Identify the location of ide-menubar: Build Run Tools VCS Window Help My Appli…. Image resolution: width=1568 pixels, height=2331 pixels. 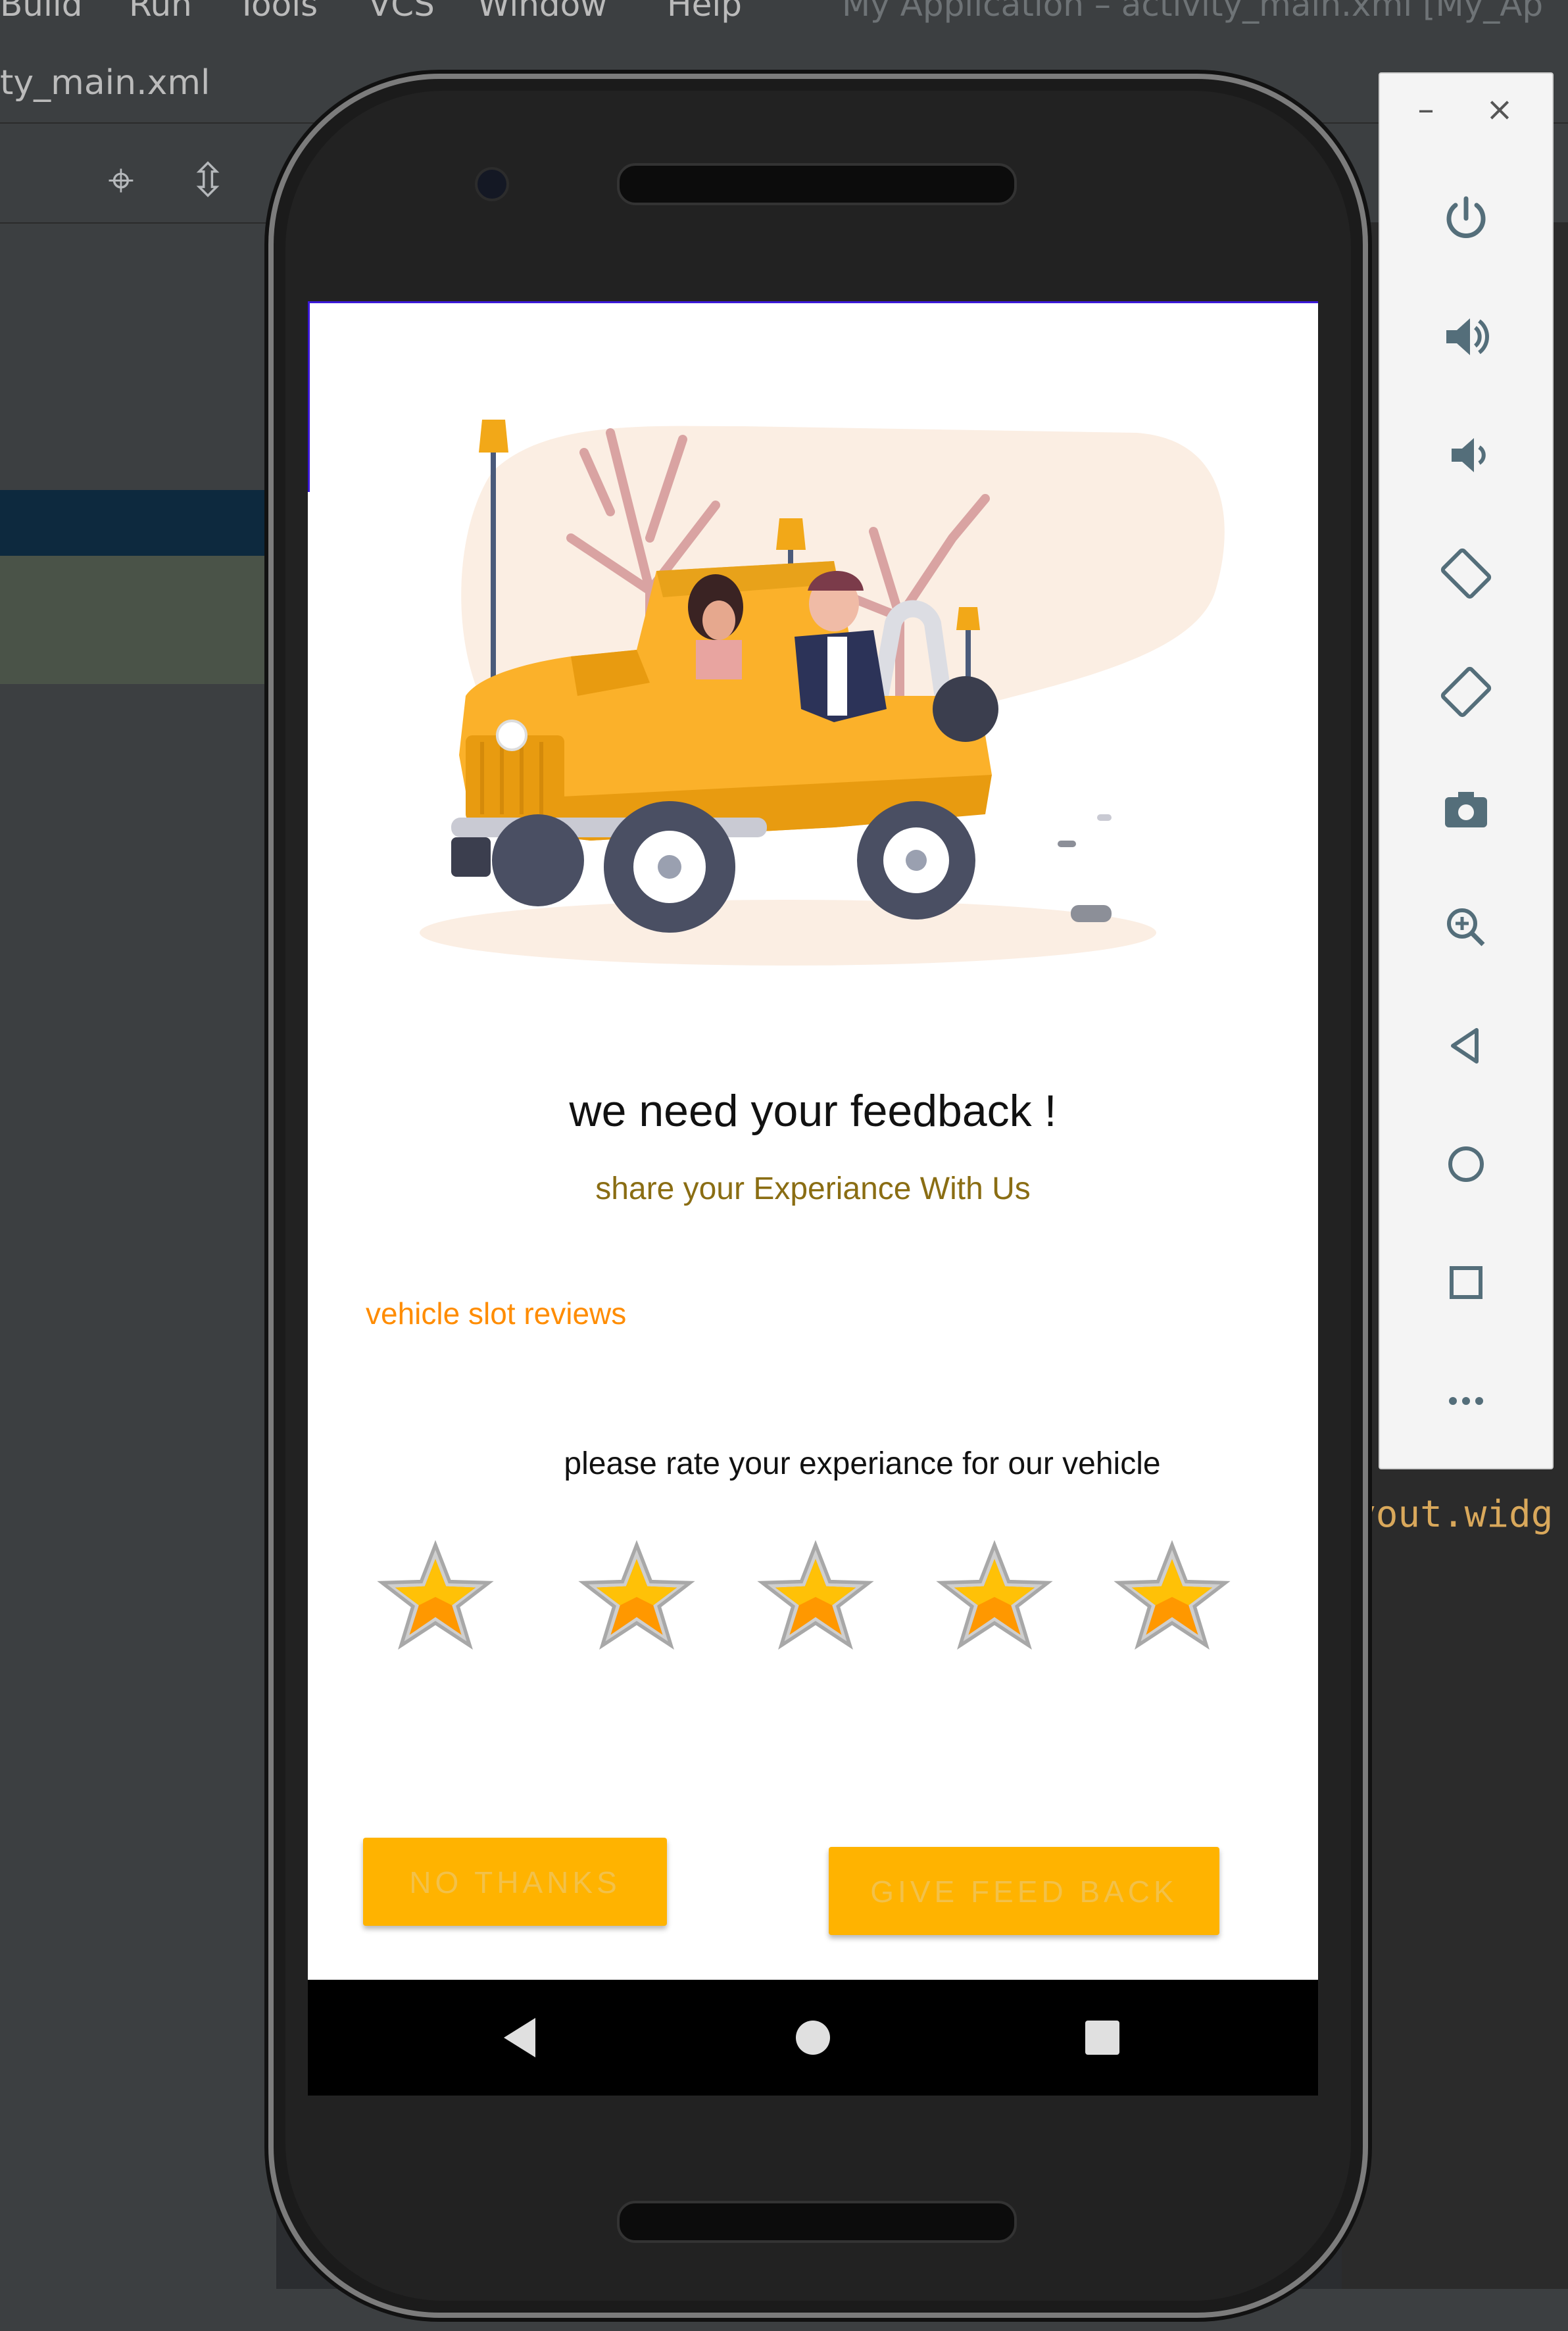
(784, 18).